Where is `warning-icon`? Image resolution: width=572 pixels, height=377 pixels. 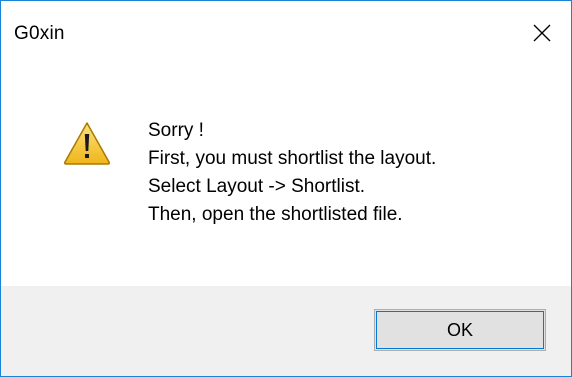 warning-icon is located at coordinates (87, 143).